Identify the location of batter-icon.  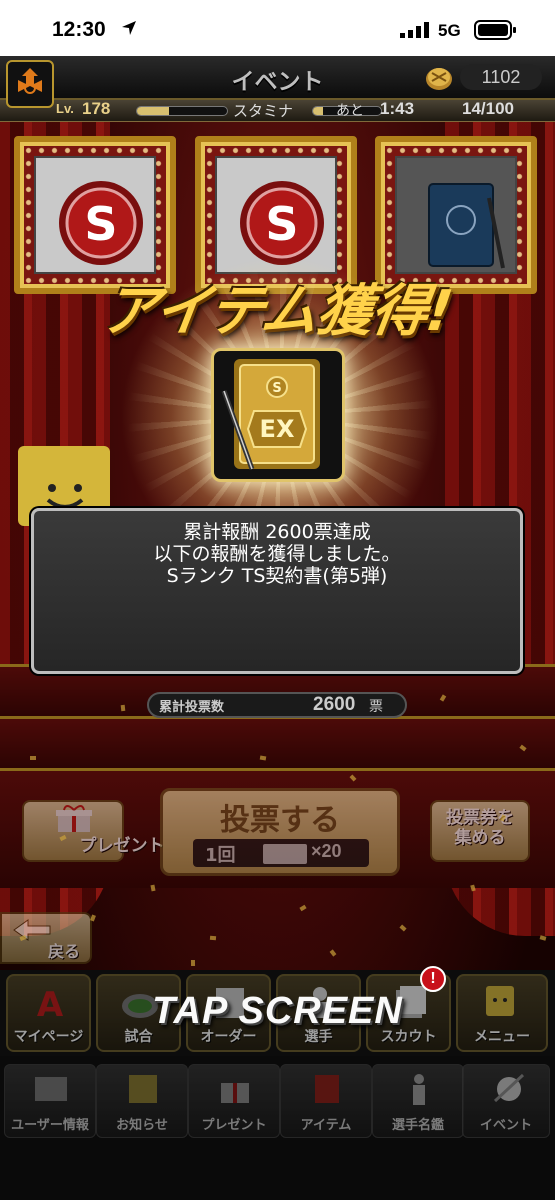
(419, 1089).